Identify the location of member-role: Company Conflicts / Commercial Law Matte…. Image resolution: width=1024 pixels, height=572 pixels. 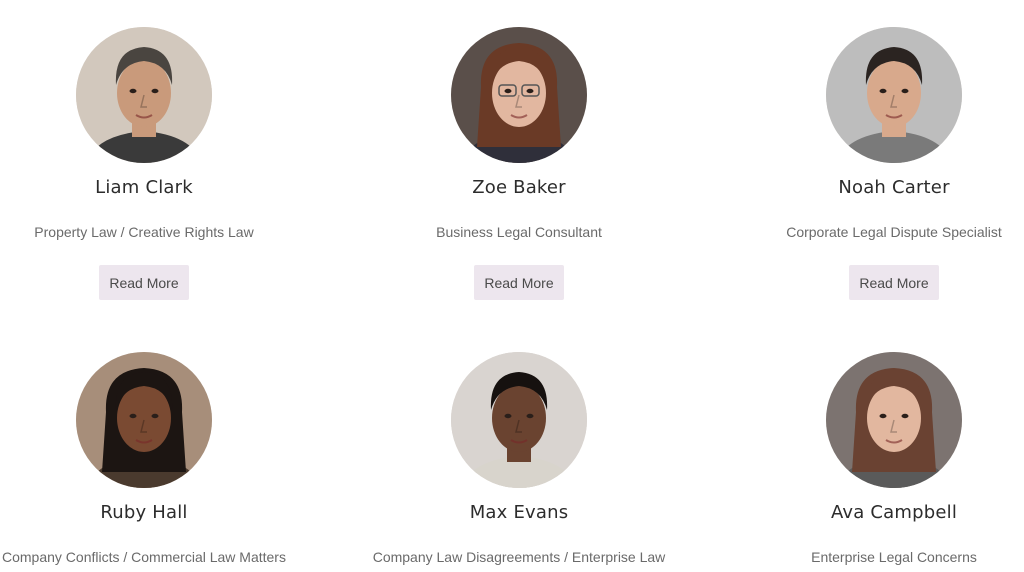
(144, 557).